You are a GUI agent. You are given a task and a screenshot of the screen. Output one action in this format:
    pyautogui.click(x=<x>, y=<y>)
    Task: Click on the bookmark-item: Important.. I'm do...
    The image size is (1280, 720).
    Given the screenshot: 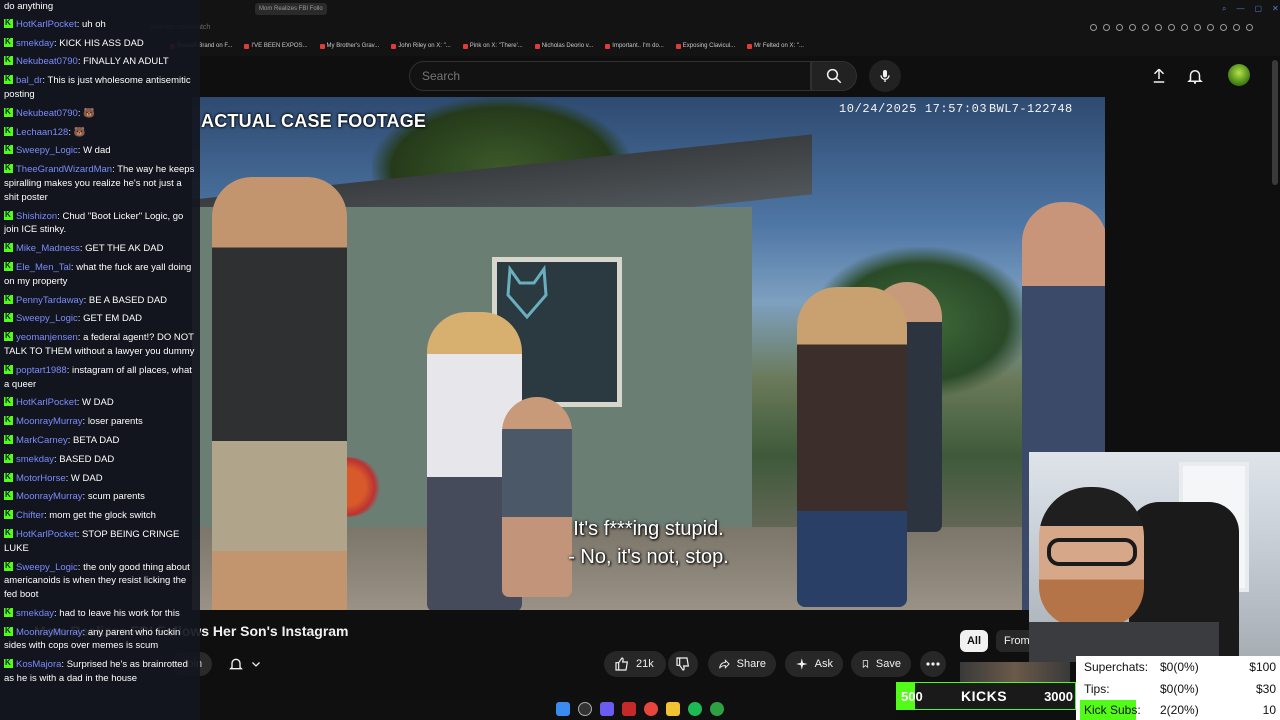 What is the action you would take?
    pyautogui.click(x=634, y=46)
    